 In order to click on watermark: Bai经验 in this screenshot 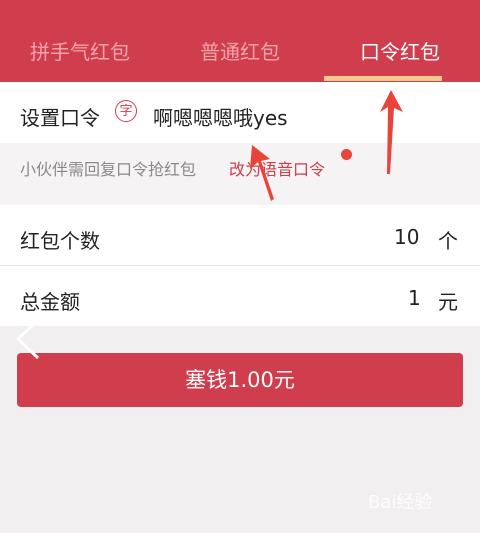, I will do `click(400, 502)`.